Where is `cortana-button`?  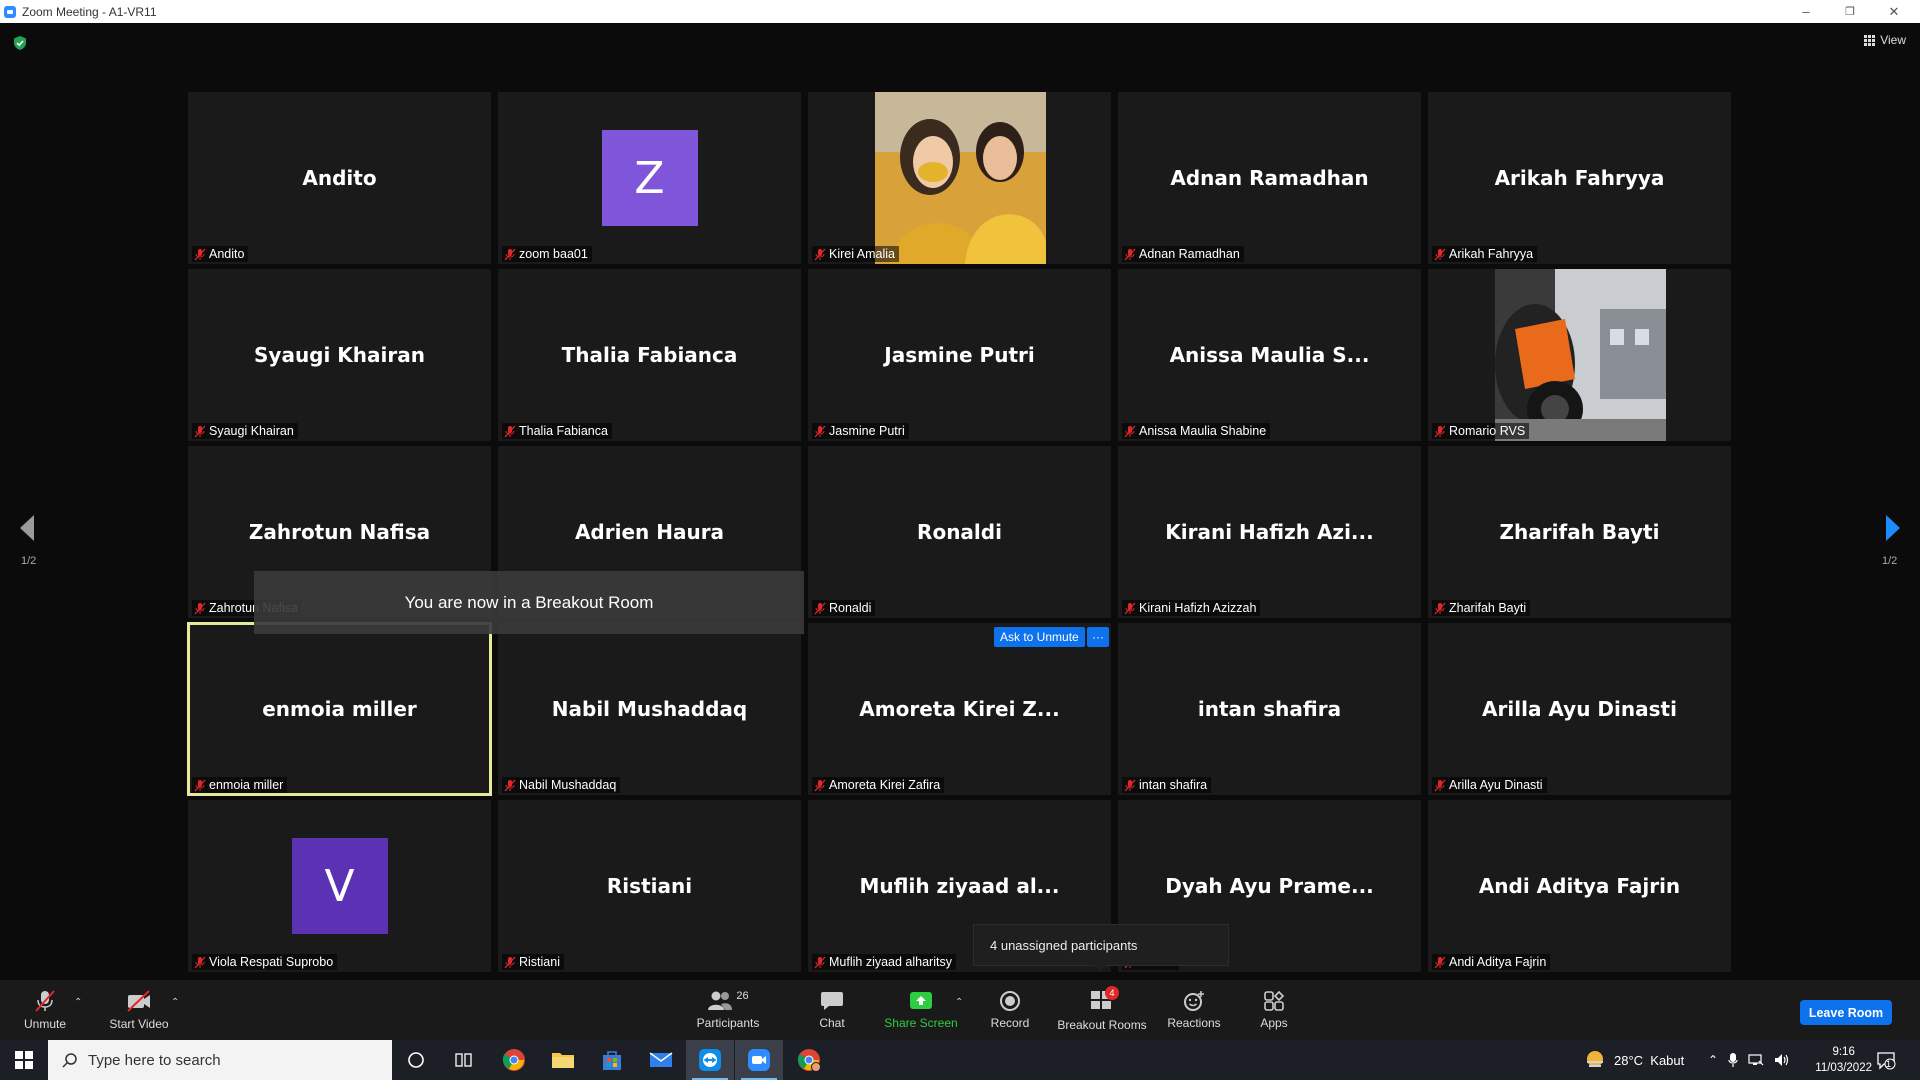
cortana-button is located at coordinates (416, 1060).